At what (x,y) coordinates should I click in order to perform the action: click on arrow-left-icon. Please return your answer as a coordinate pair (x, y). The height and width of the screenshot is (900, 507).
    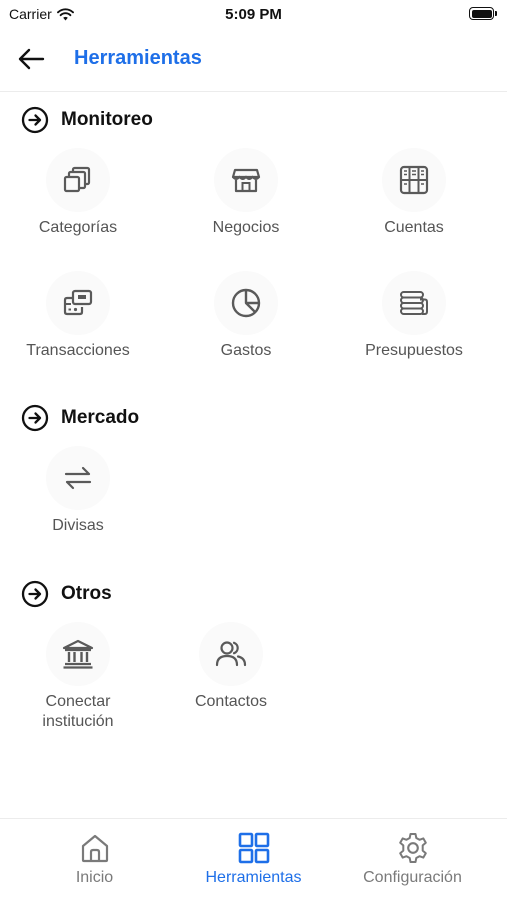
    Looking at the image, I should click on (31, 59).